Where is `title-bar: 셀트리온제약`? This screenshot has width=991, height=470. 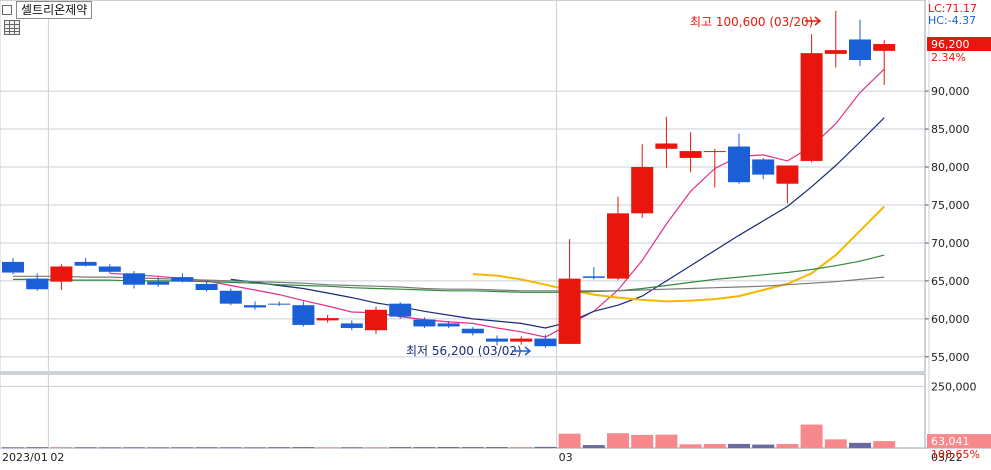 title-bar: 셀트리온제약 is located at coordinates (47, 10).